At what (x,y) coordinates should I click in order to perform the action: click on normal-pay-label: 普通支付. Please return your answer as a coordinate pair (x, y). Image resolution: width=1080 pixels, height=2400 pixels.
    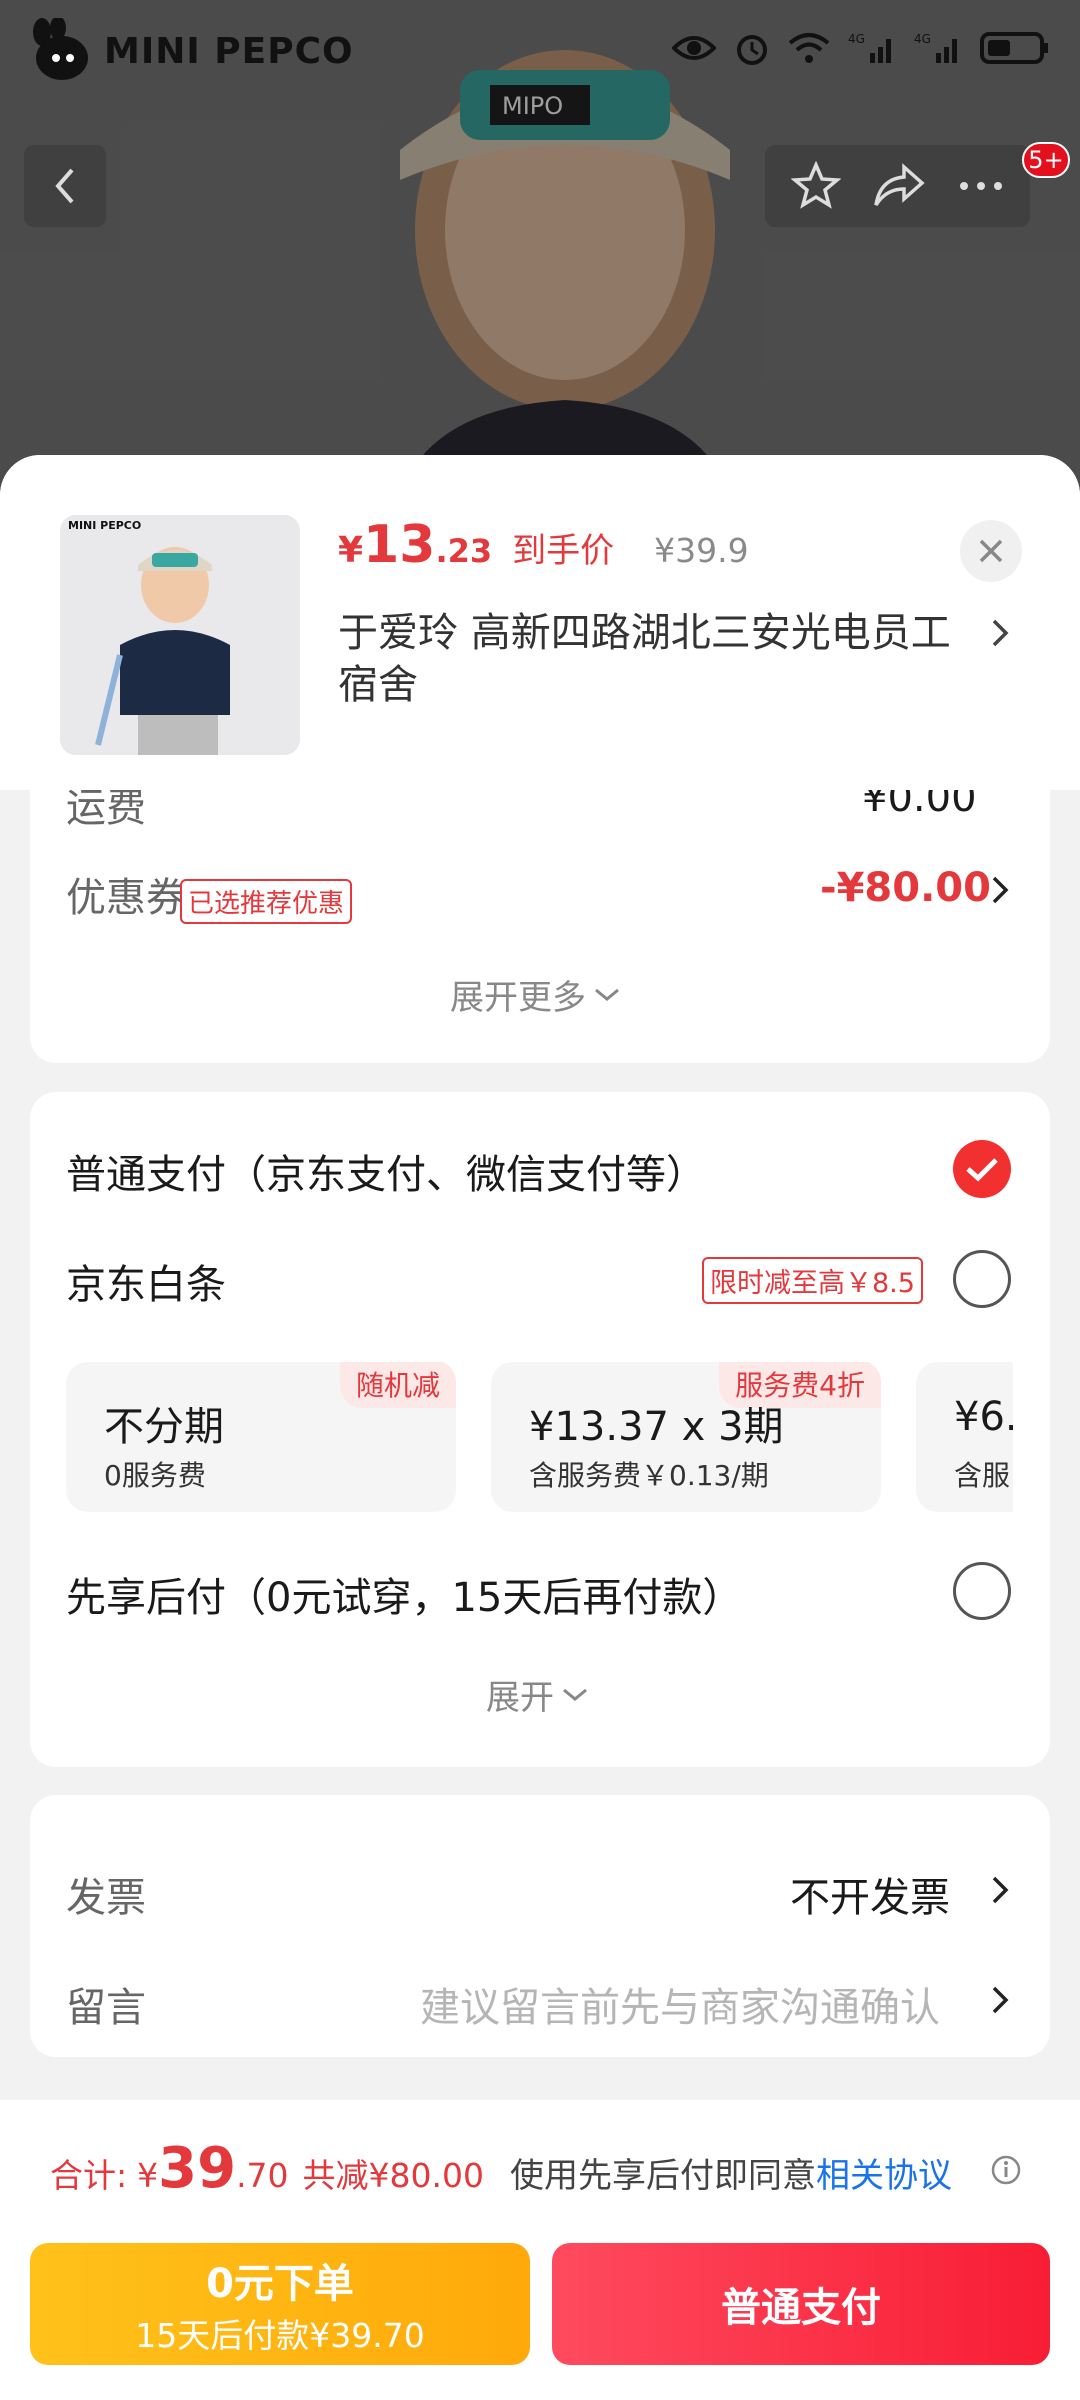
    Looking at the image, I should click on (801, 2308).